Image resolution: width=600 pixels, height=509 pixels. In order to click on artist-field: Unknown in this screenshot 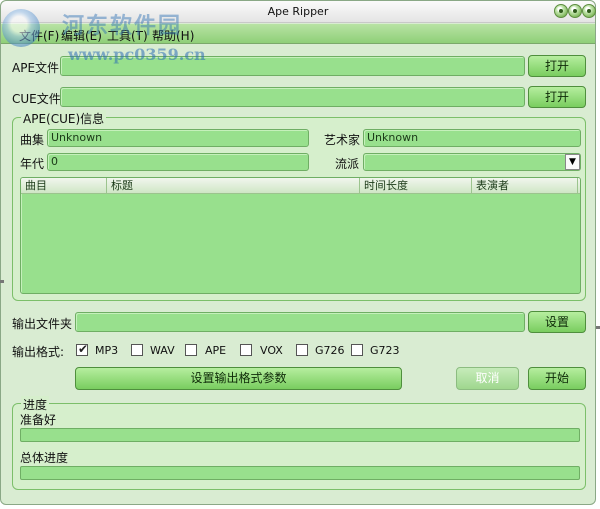, I will do `click(472, 138)`.